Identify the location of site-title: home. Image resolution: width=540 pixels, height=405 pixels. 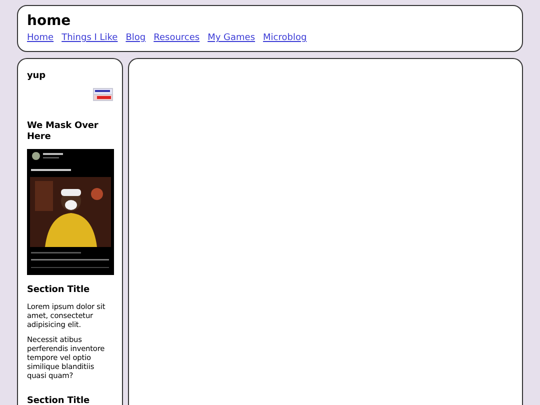
(49, 21).